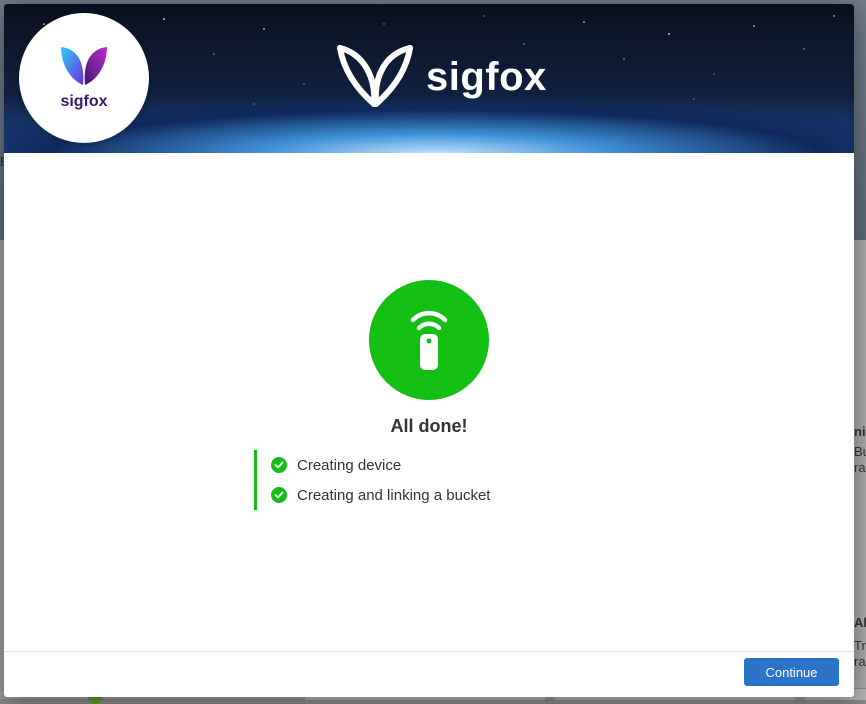 The height and width of the screenshot is (704, 866). I want to click on step-label: Creating and linking a bucket, so click(394, 495).